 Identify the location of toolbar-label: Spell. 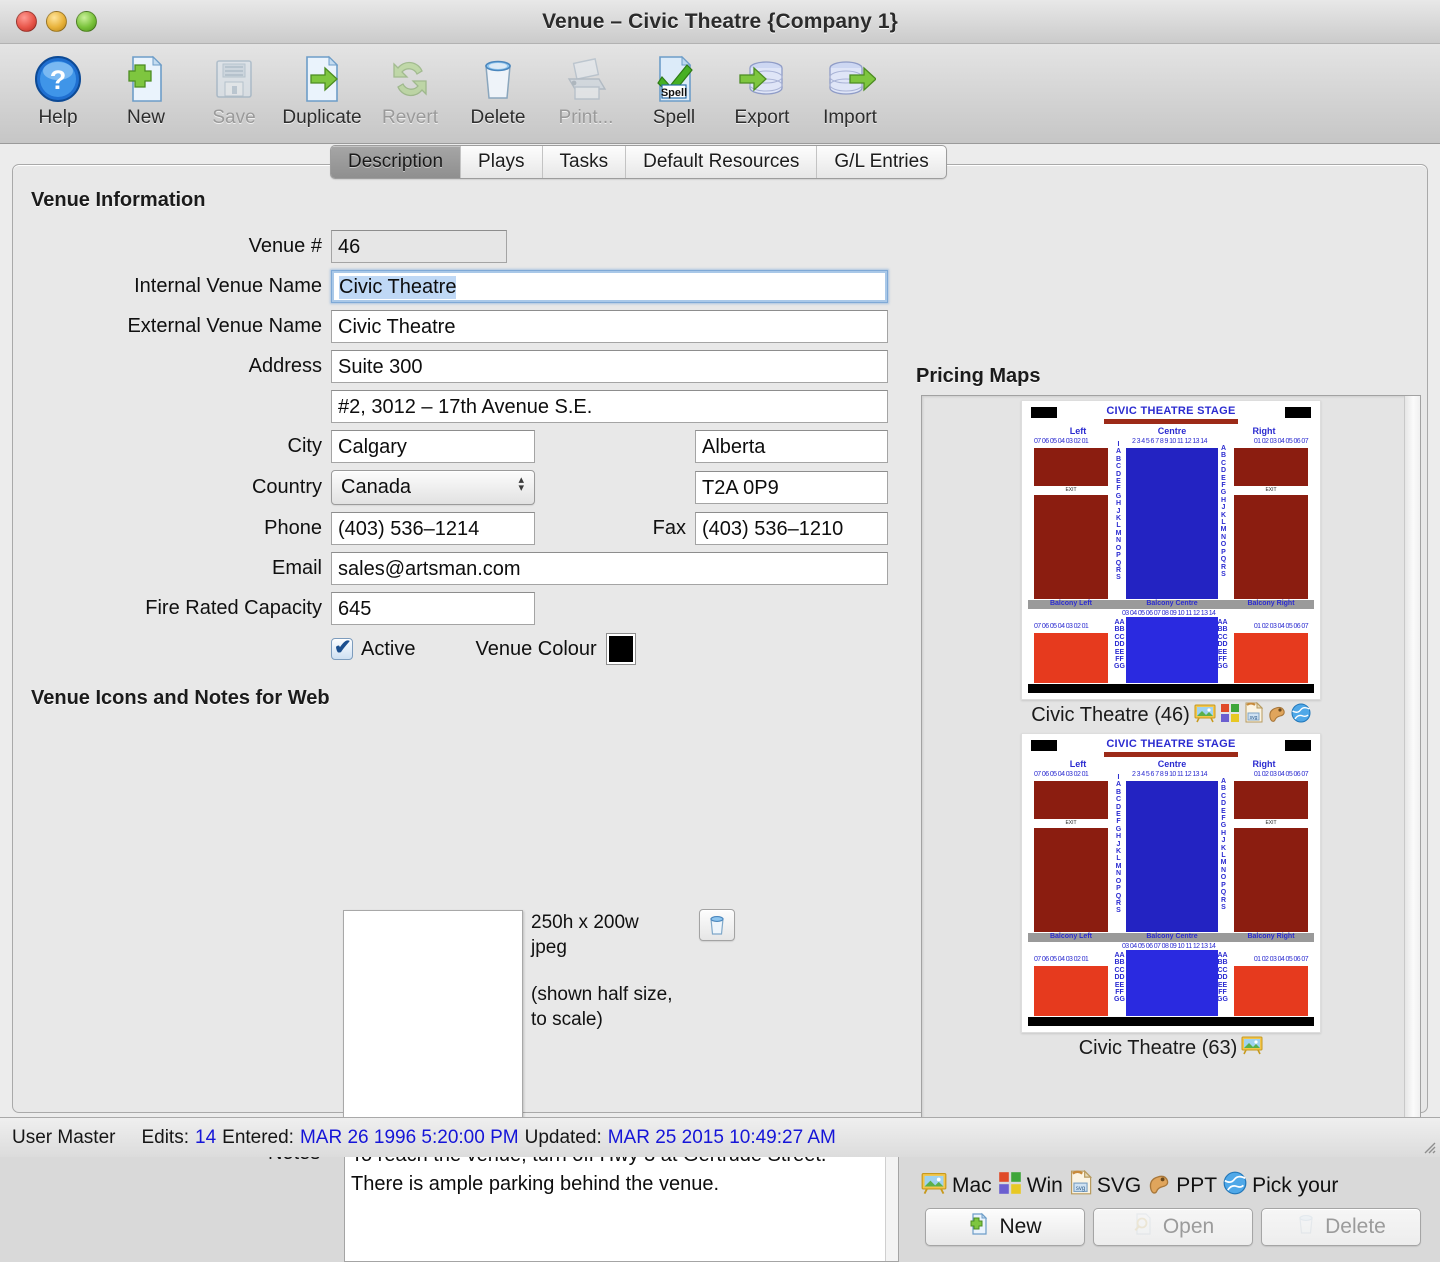
(674, 117).